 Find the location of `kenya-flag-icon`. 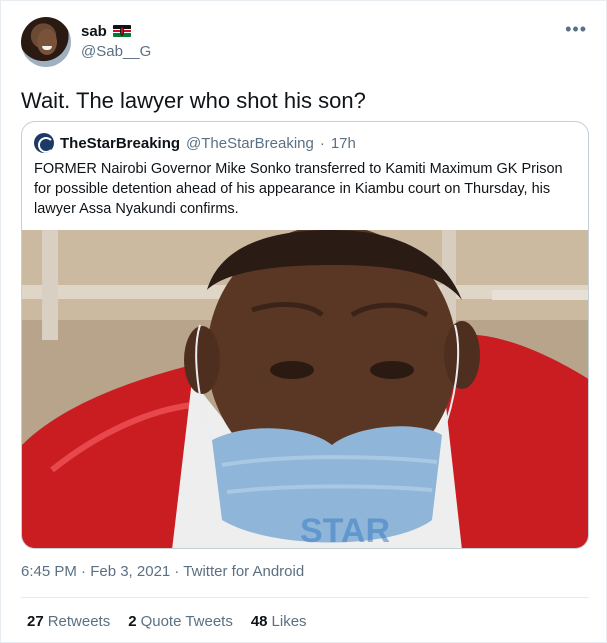

kenya-flag-icon is located at coordinates (121, 31).